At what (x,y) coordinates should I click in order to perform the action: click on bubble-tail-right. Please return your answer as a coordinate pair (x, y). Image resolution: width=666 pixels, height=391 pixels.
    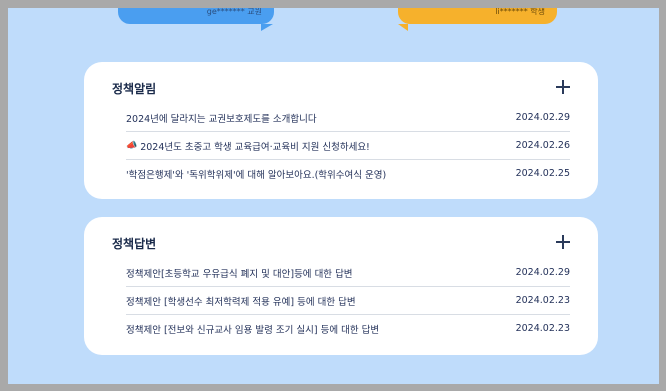
    Looking at the image, I should click on (403, 27).